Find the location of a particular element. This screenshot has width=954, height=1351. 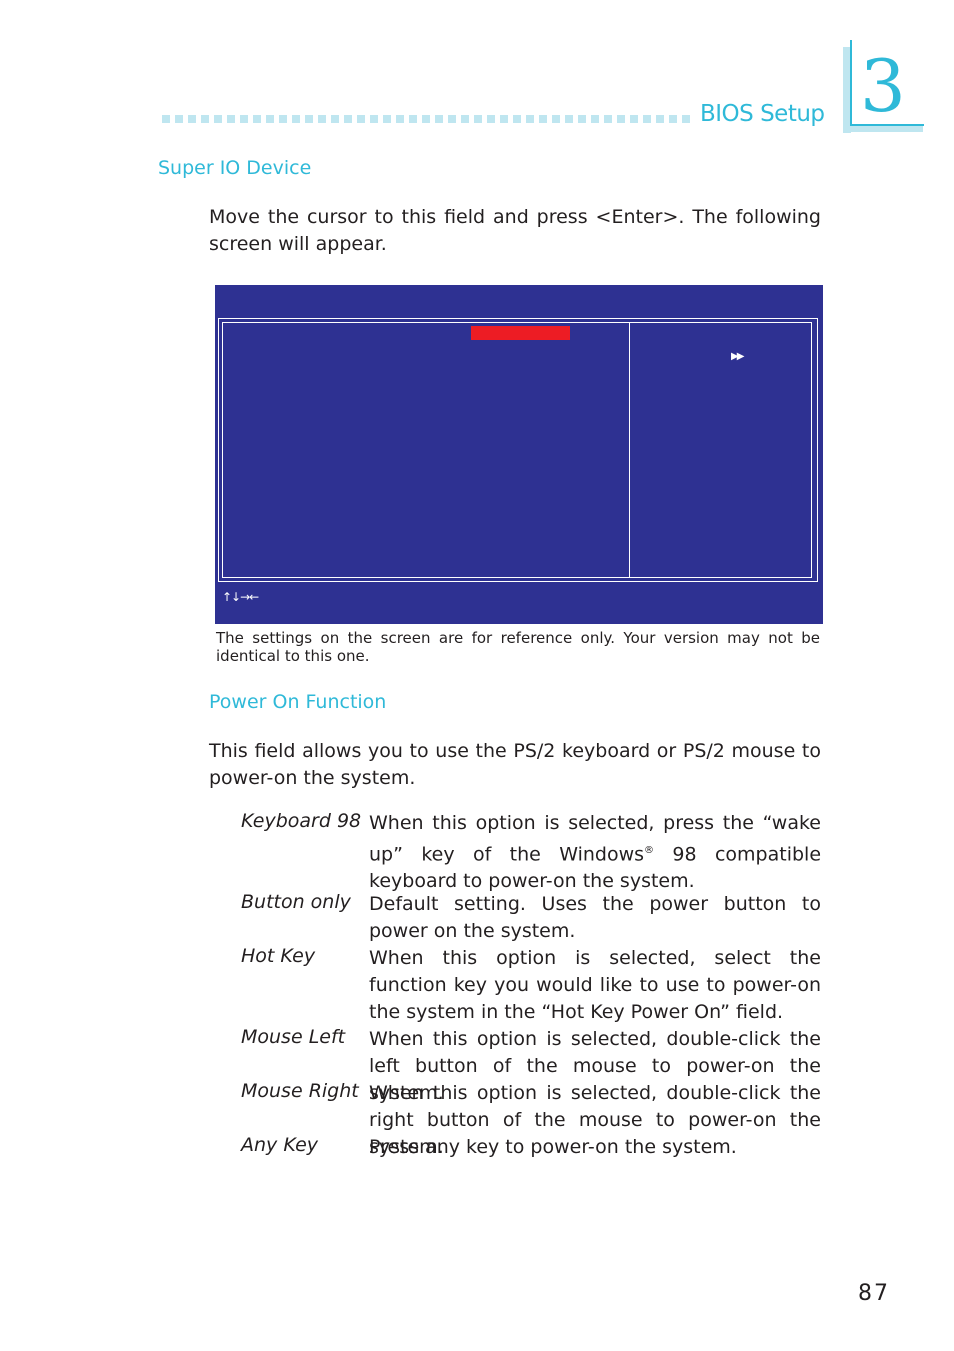

option-term: Hot Key is located at coordinates (278, 956).